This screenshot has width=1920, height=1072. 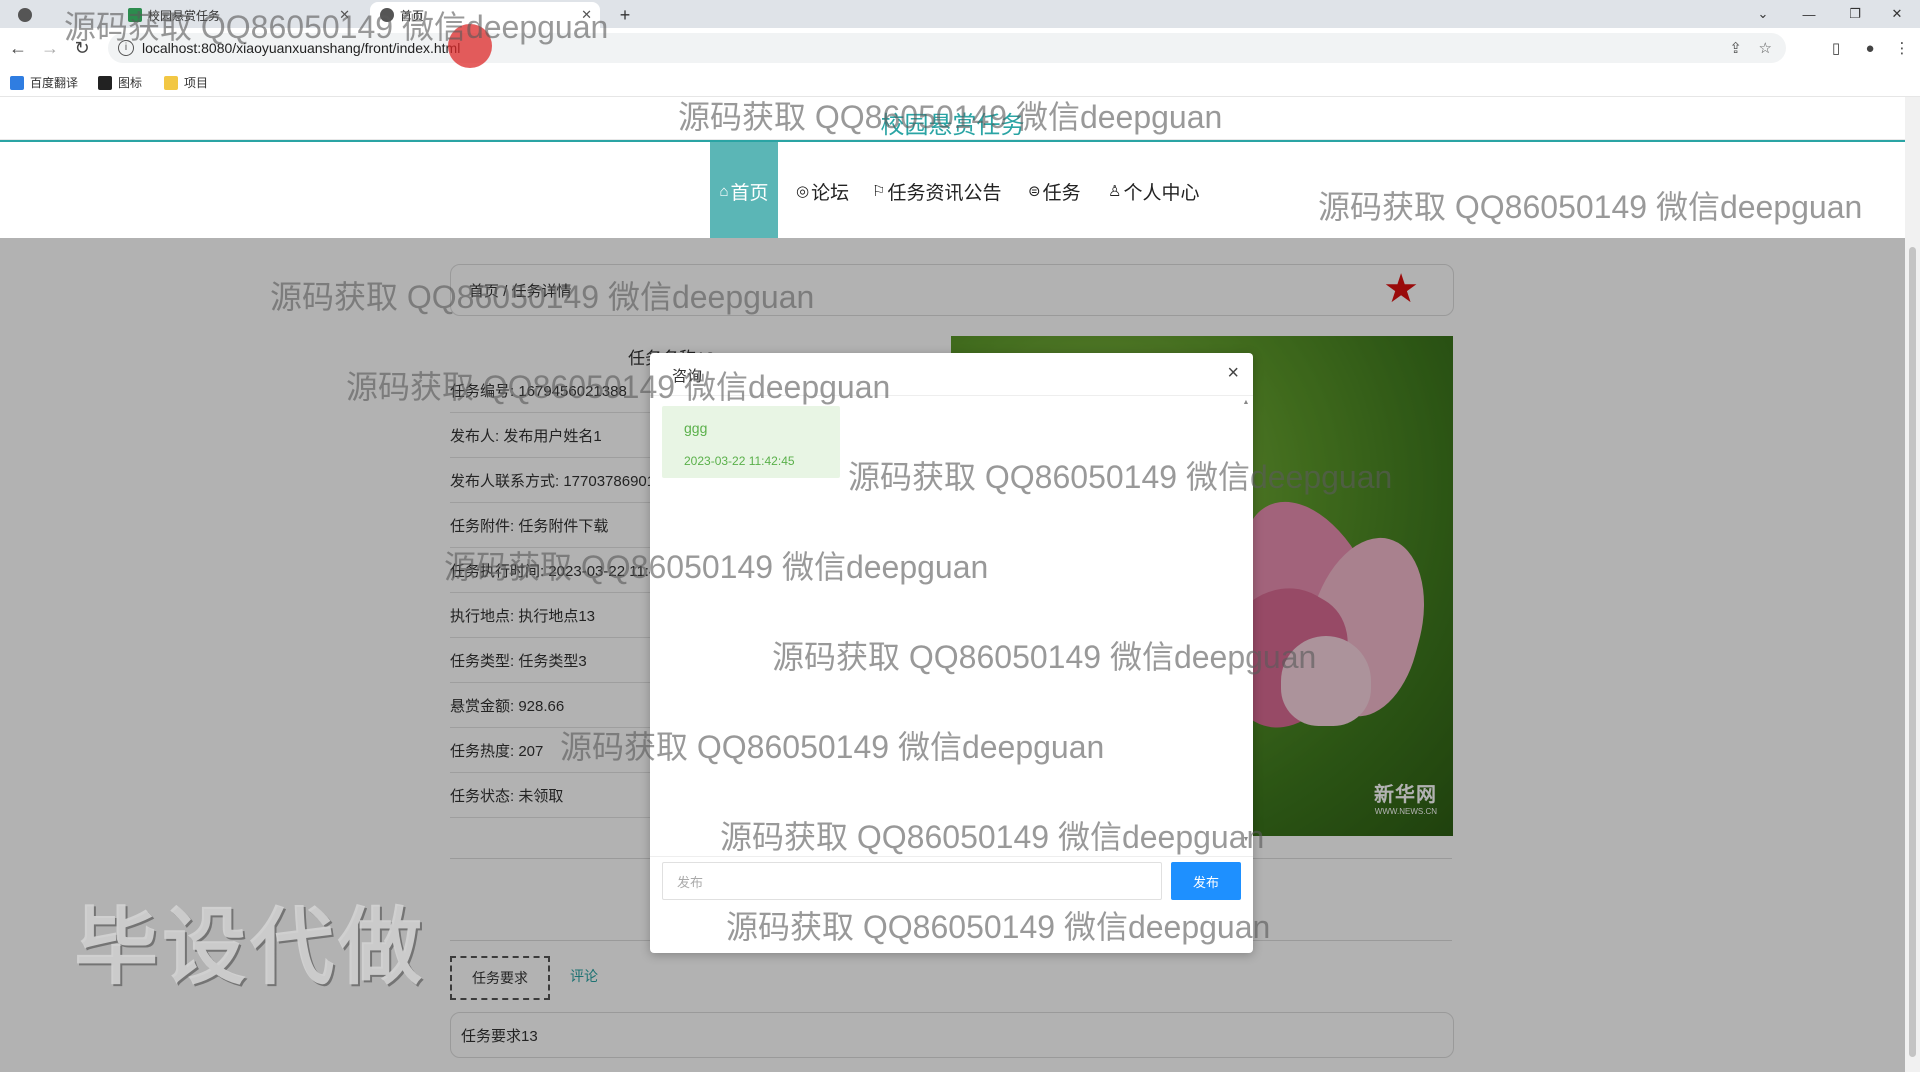 I want to click on chat-message: ggg 2023-03-22 11:42:45, so click(x=751, y=442).